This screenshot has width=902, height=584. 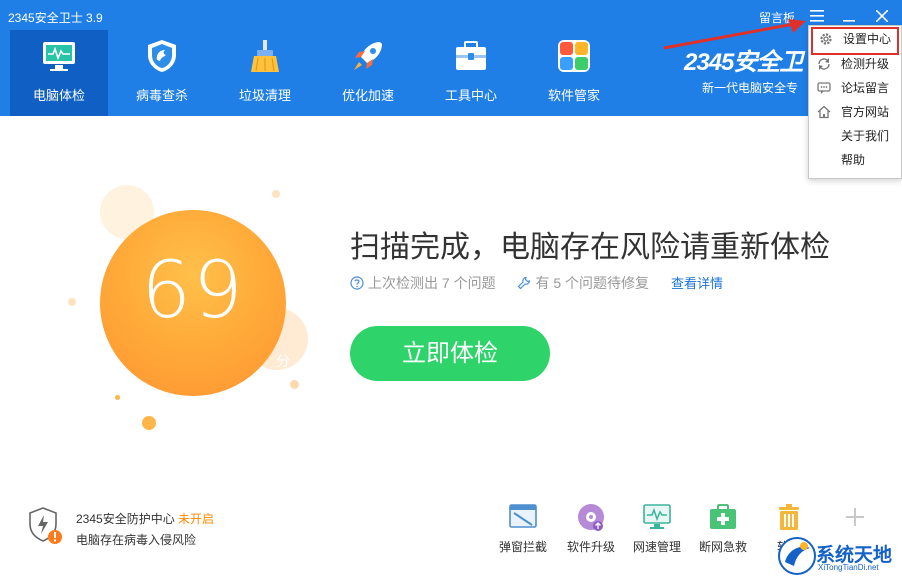 I want to click on nav-label: 工具中心, so click(x=470, y=95).